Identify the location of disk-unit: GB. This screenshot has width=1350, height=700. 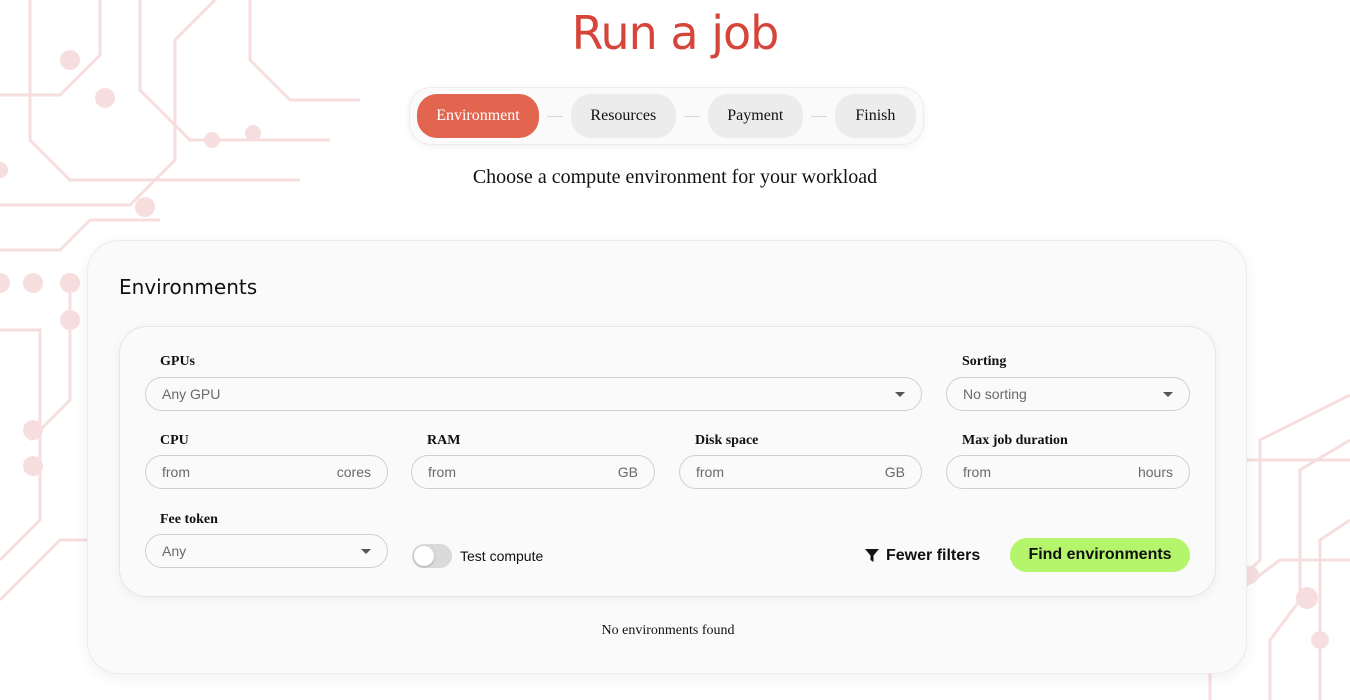
(894, 472).